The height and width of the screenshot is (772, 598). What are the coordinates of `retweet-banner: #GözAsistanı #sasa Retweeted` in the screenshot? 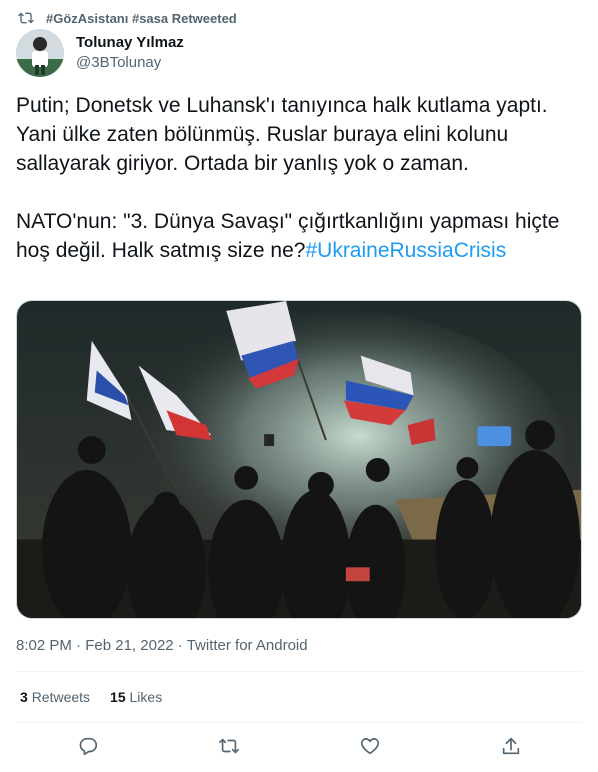 It's located at (127, 18).